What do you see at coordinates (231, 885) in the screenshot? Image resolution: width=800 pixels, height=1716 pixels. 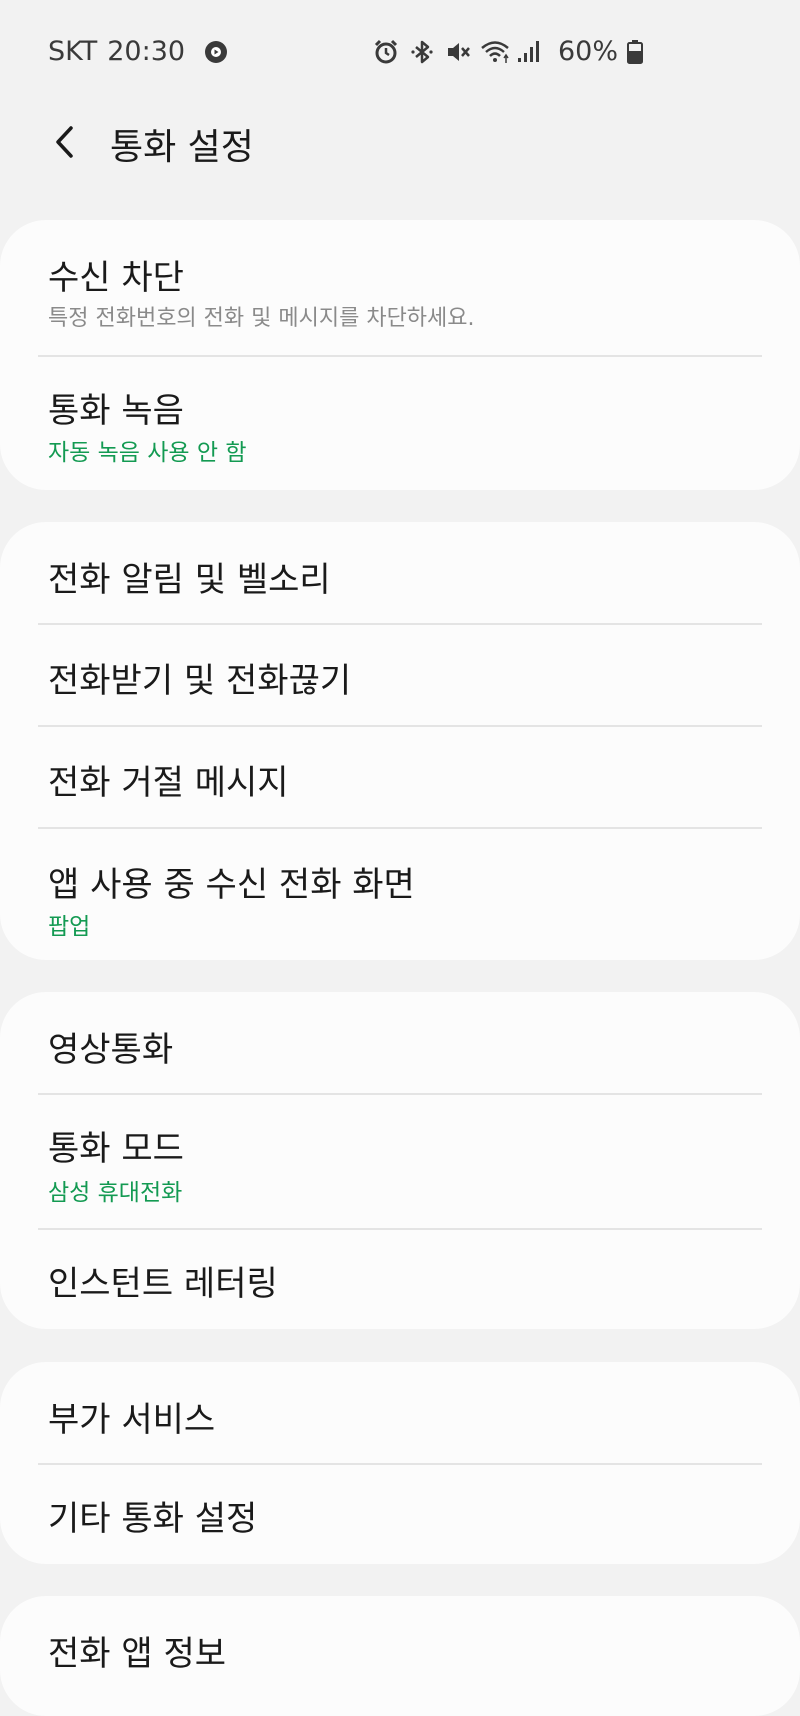 I see `item-title: 앱 사용 중 수신 전화 화면` at bounding box center [231, 885].